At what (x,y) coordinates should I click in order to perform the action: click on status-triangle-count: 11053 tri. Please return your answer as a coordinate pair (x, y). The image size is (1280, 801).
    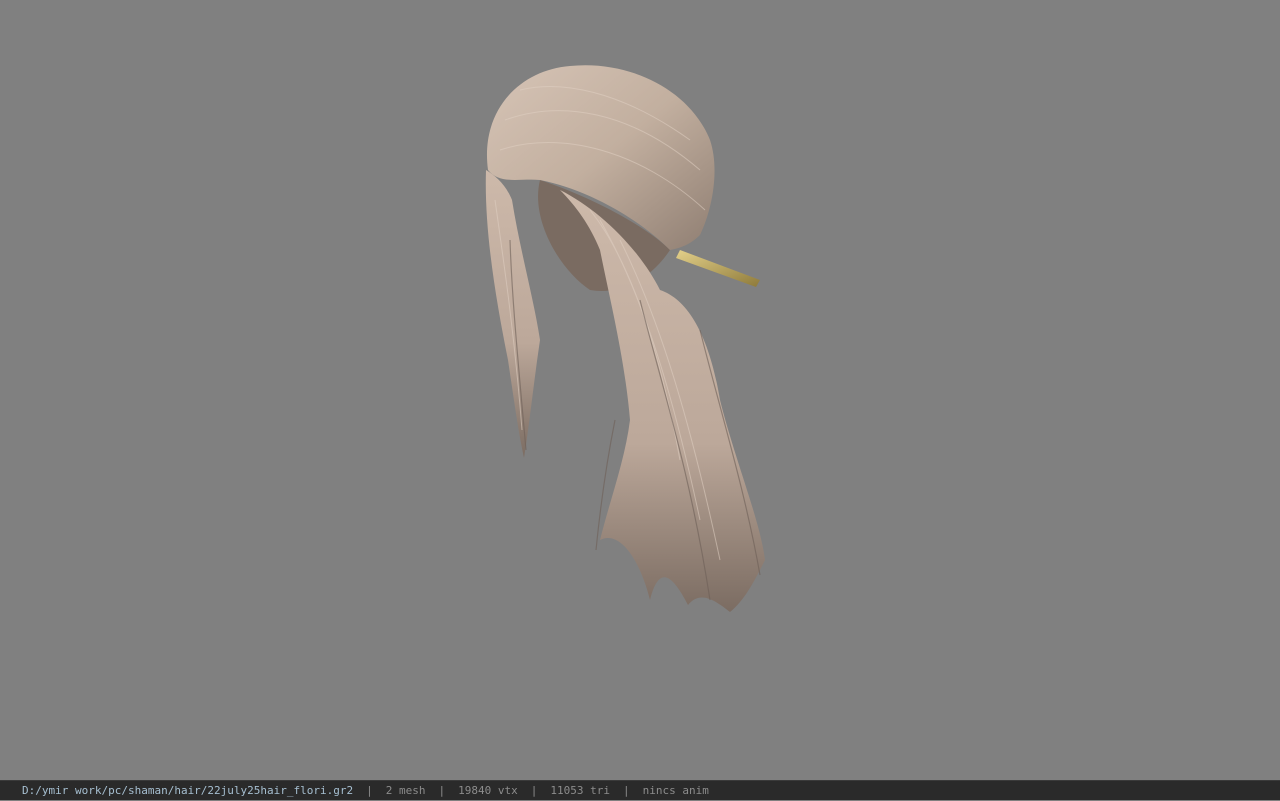
    Looking at the image, I should click on (580, 790).